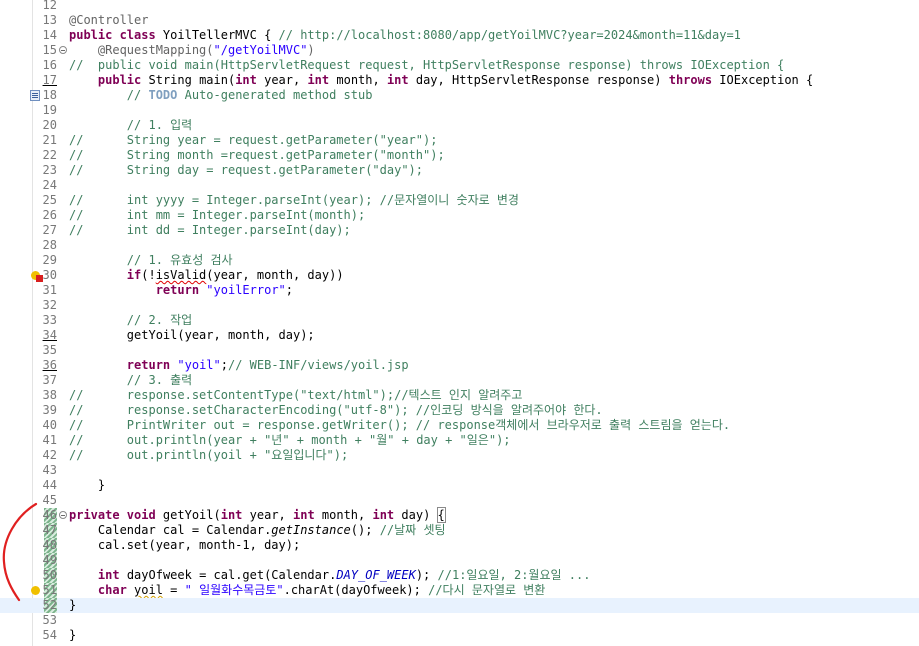 This screenshot has width=919, height=646. What do you see at coordinates (426, 575) in the screenshot?
I see `code-token: );` at bounding box center [426, 575].